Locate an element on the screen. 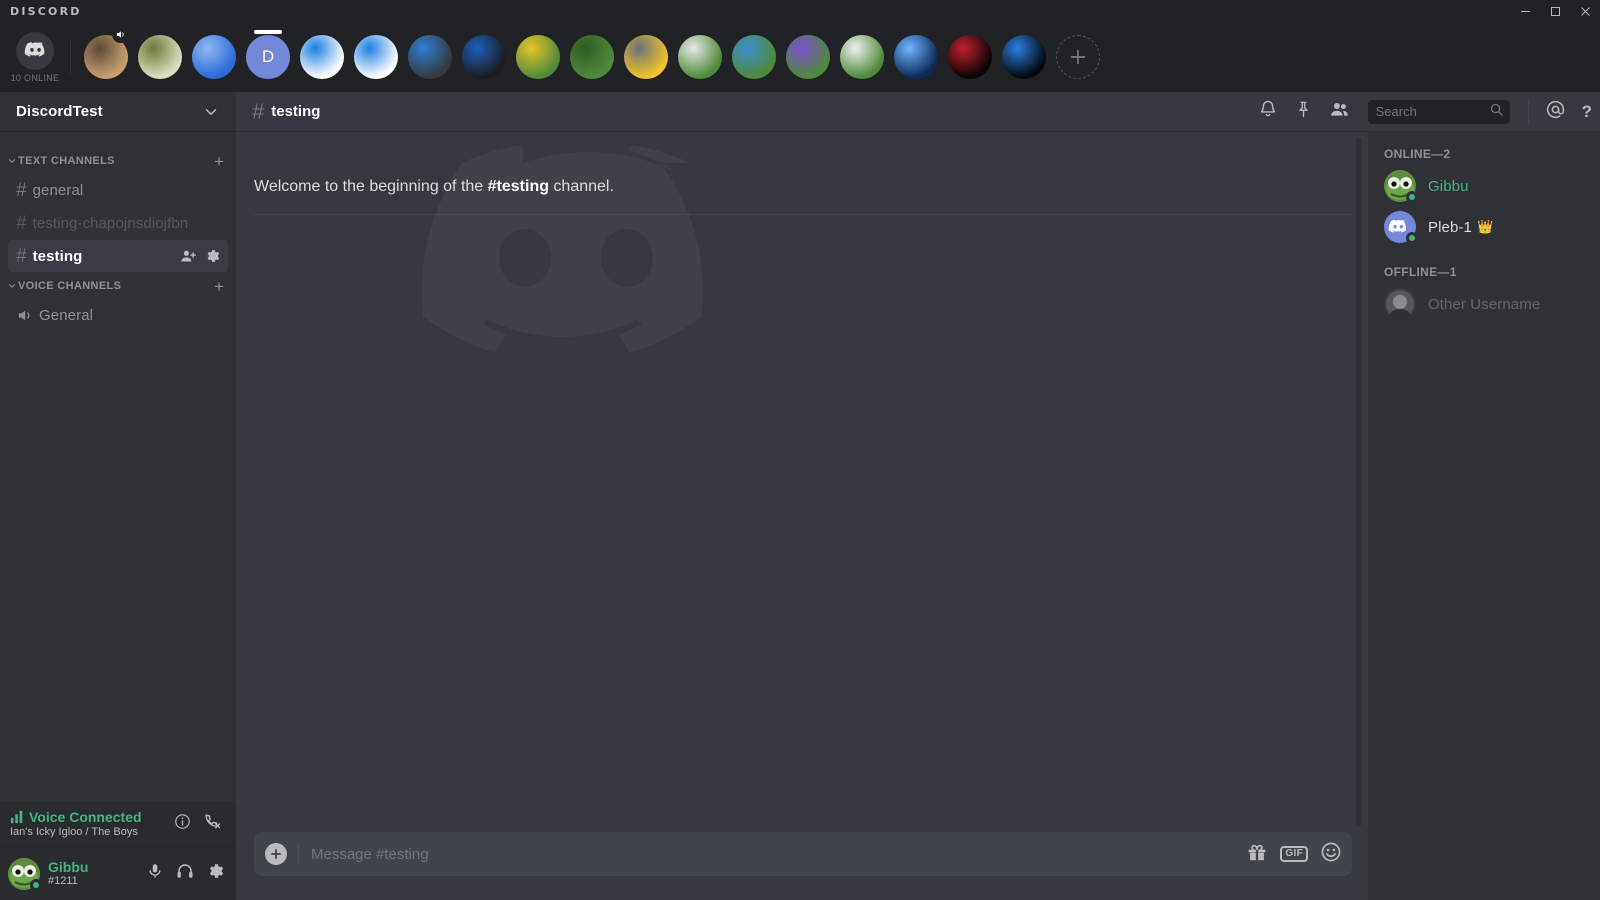 The width and height of the screenshot is (1600, 900). pin-icon is located at coordinates (1303, 112).